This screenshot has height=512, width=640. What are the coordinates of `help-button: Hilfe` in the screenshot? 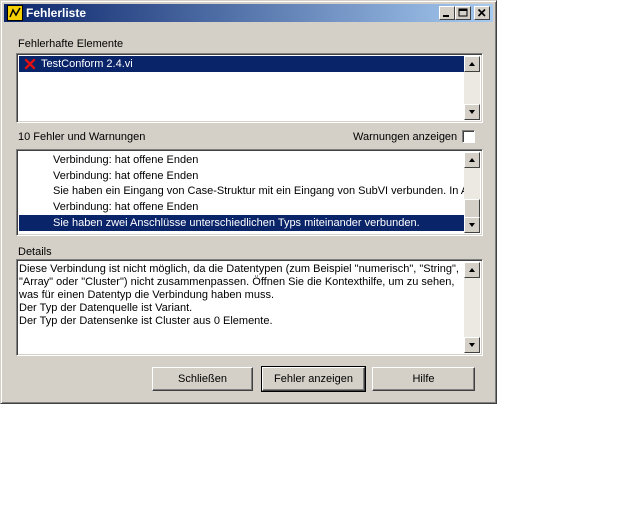 It's located at (423, 379).